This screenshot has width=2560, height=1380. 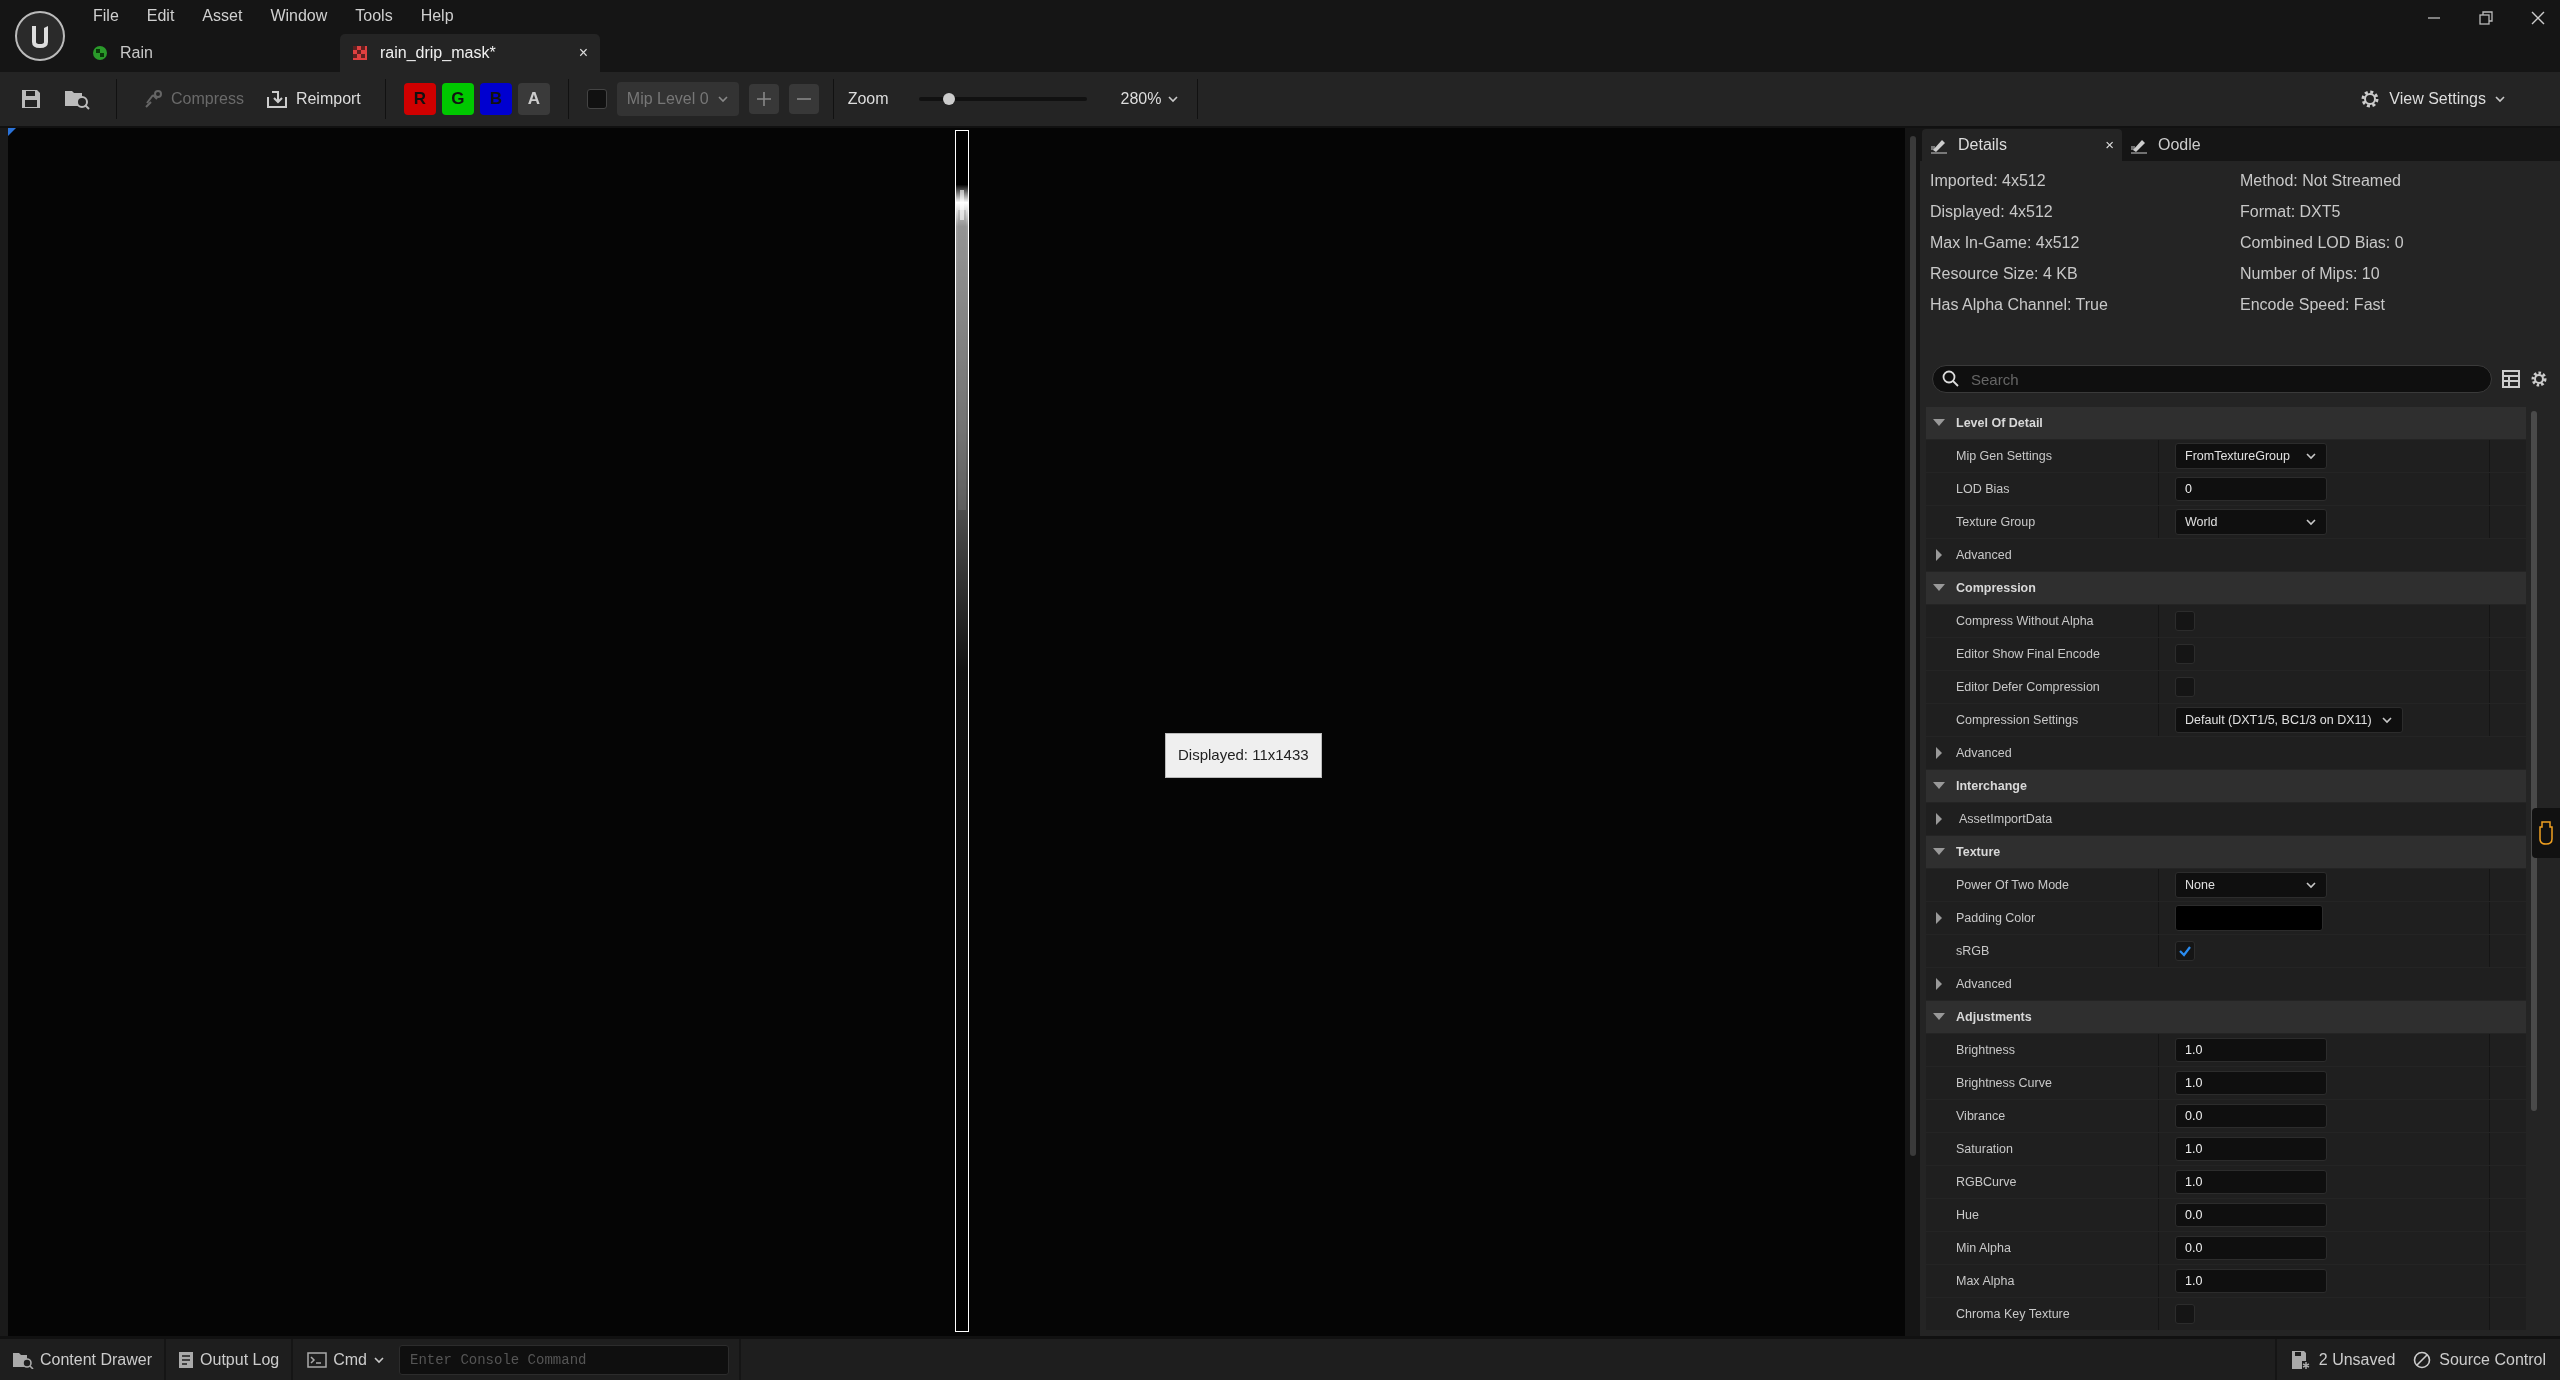 What do you see at coordinates (2538, 18) in the screenshot?
I see `close-icon` at bounding box center [2538, 18].